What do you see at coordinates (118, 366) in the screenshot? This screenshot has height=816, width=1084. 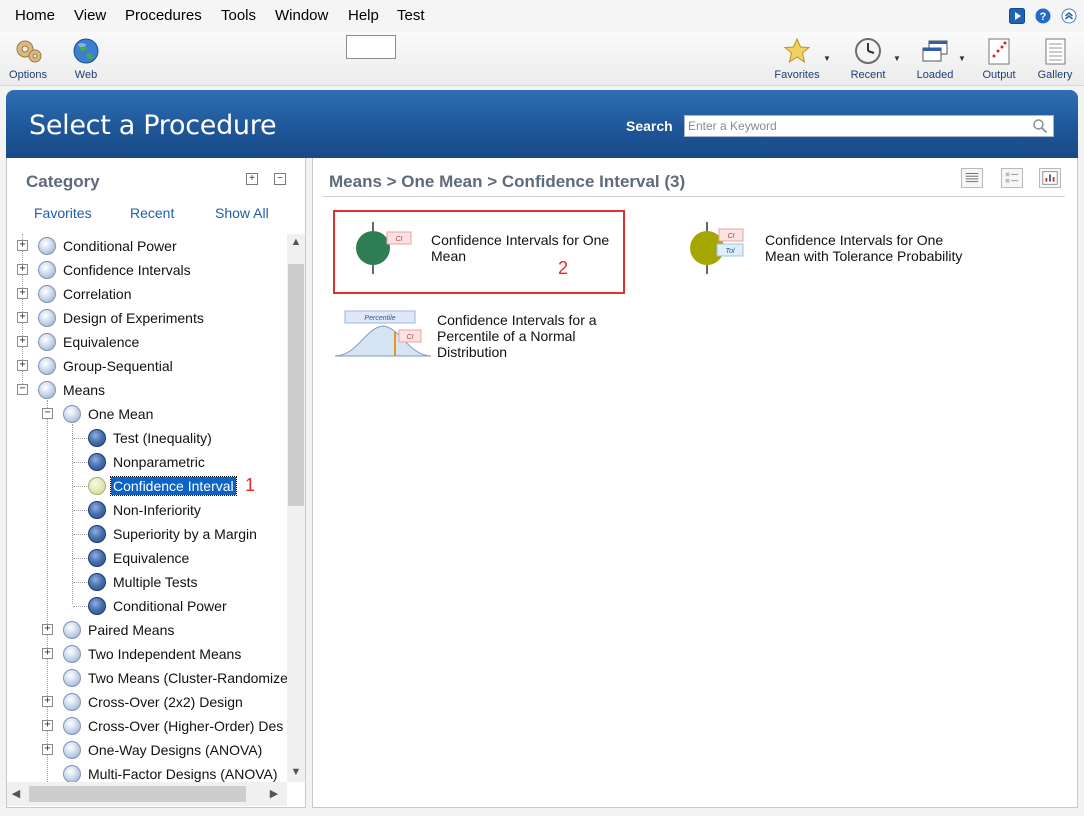 I see `tree-item-label: Group-Sequential` at bounding box center [118, 366].